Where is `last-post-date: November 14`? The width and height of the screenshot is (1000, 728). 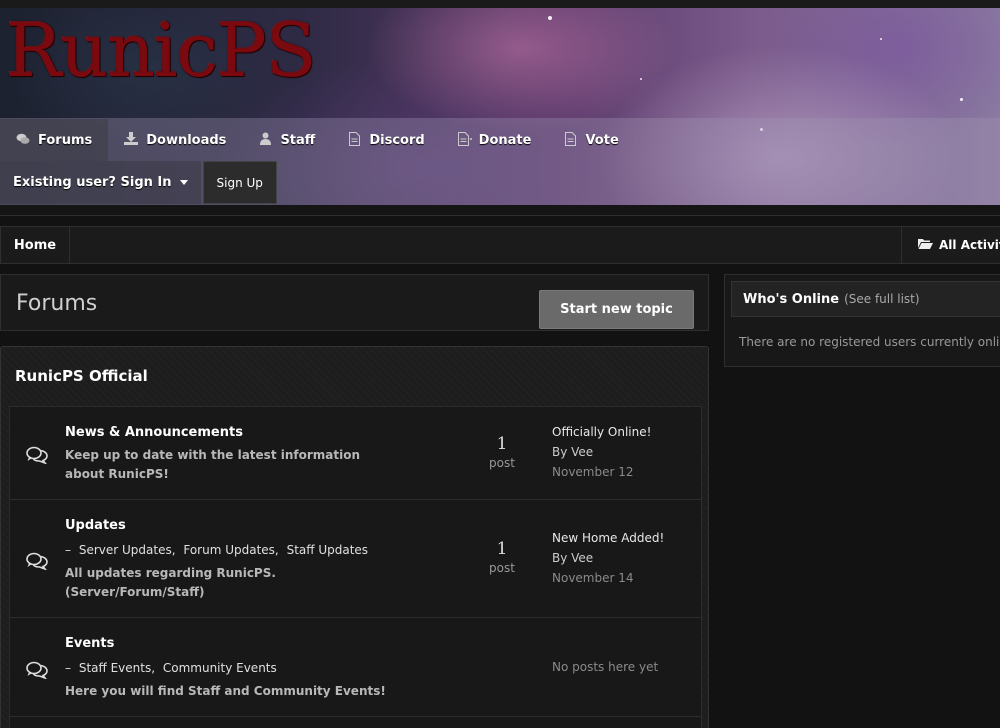 last-post-date: November 14 is located at coordinates (593, 578).